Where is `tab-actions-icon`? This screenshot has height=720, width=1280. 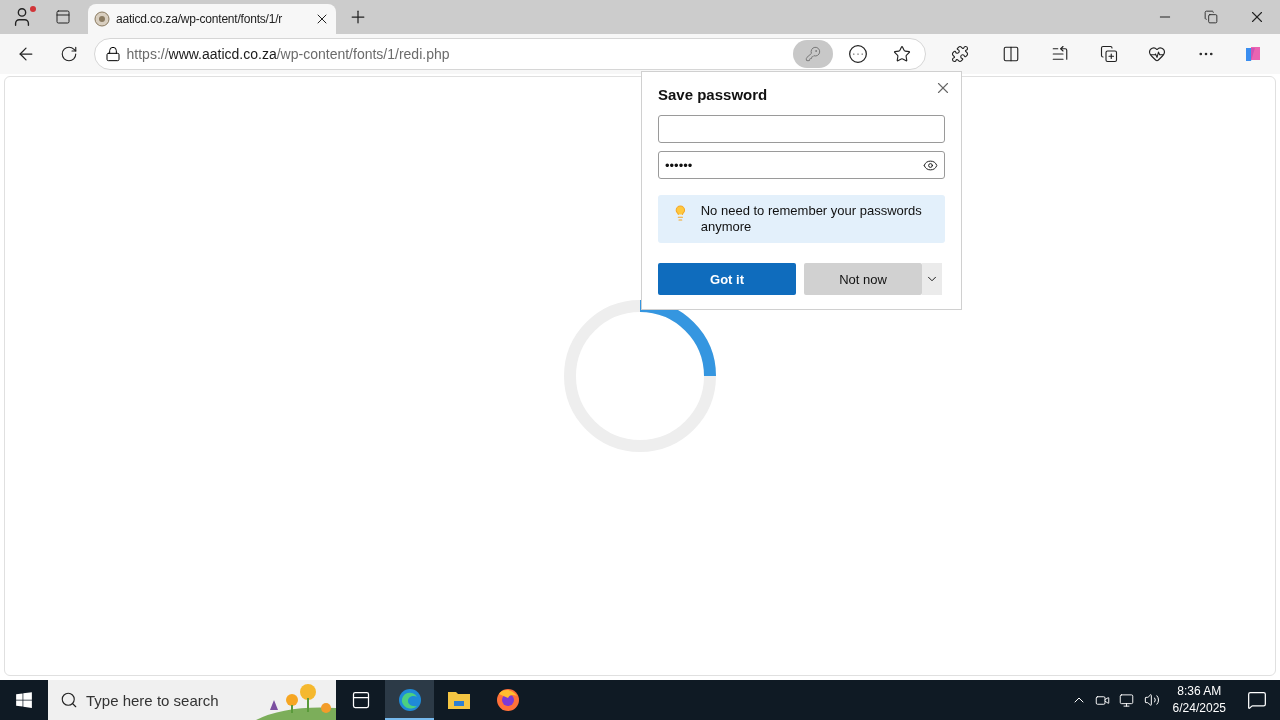
tab-actions-icon is located at coordinates (63, 17).